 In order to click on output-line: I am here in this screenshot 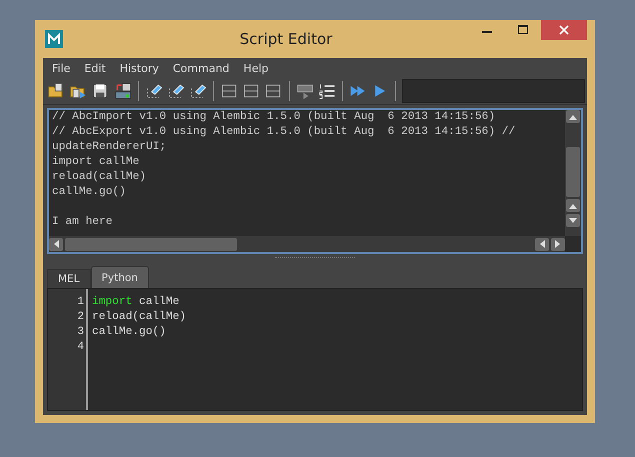, I will do `click(83, 222)`.